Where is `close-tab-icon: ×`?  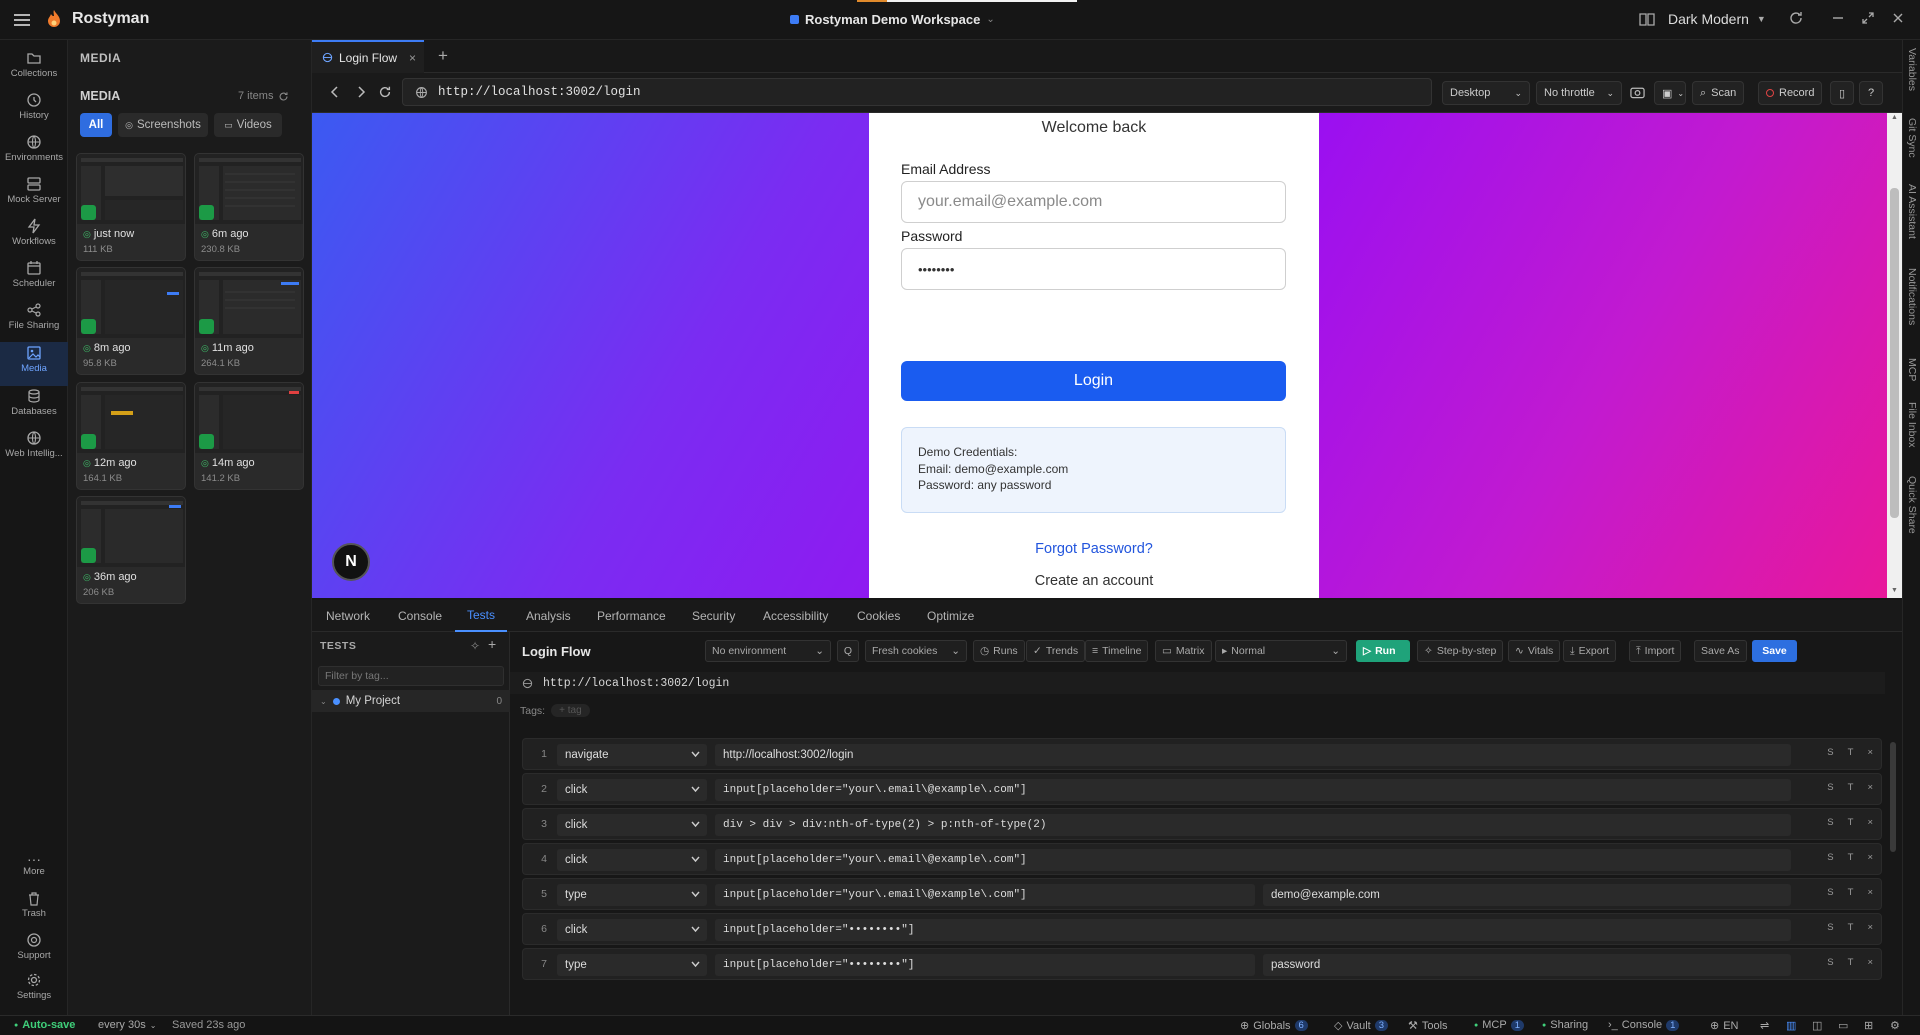 close-tab-icon: × is located at coordinates (412, 58).